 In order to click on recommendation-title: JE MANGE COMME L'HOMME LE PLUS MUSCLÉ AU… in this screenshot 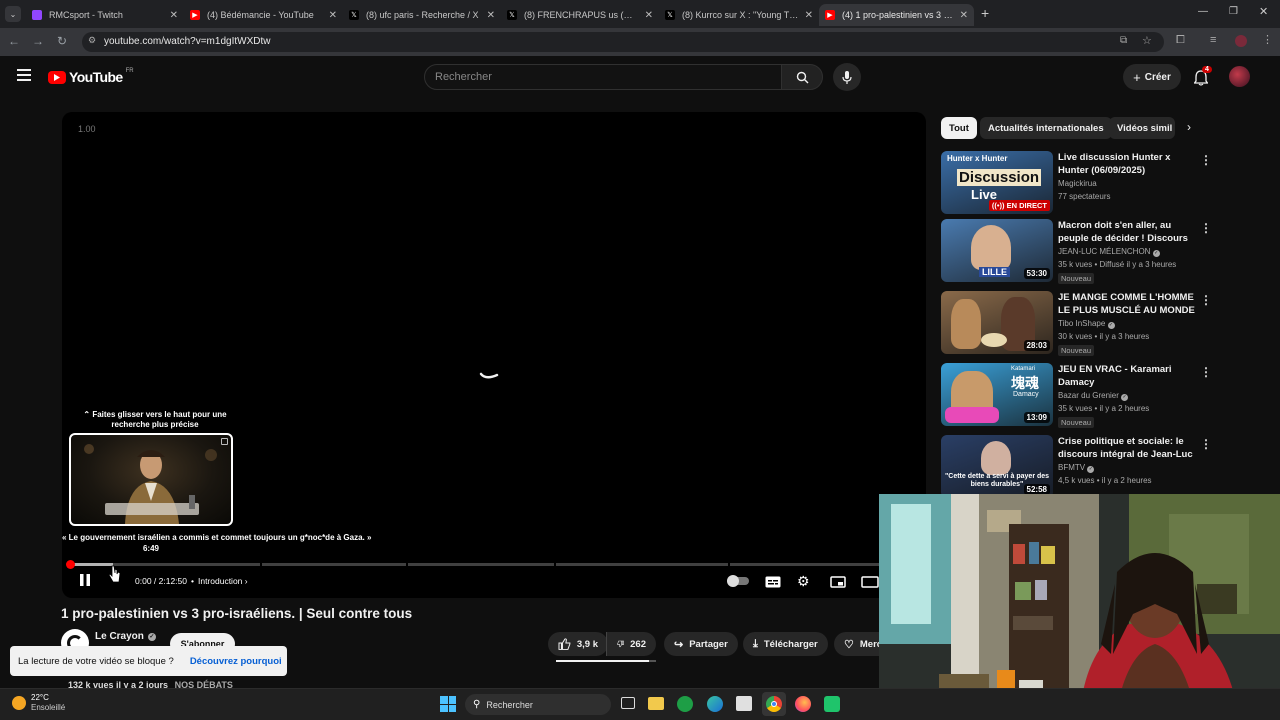, I will do `click(1127, 304)`.